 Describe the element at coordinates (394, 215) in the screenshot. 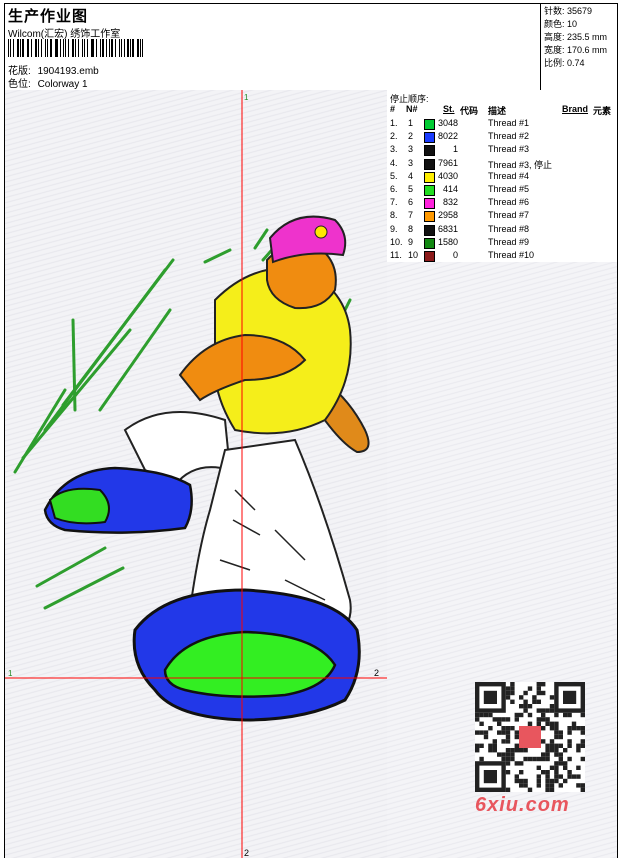

I see `thread-order: 8.` at that location.